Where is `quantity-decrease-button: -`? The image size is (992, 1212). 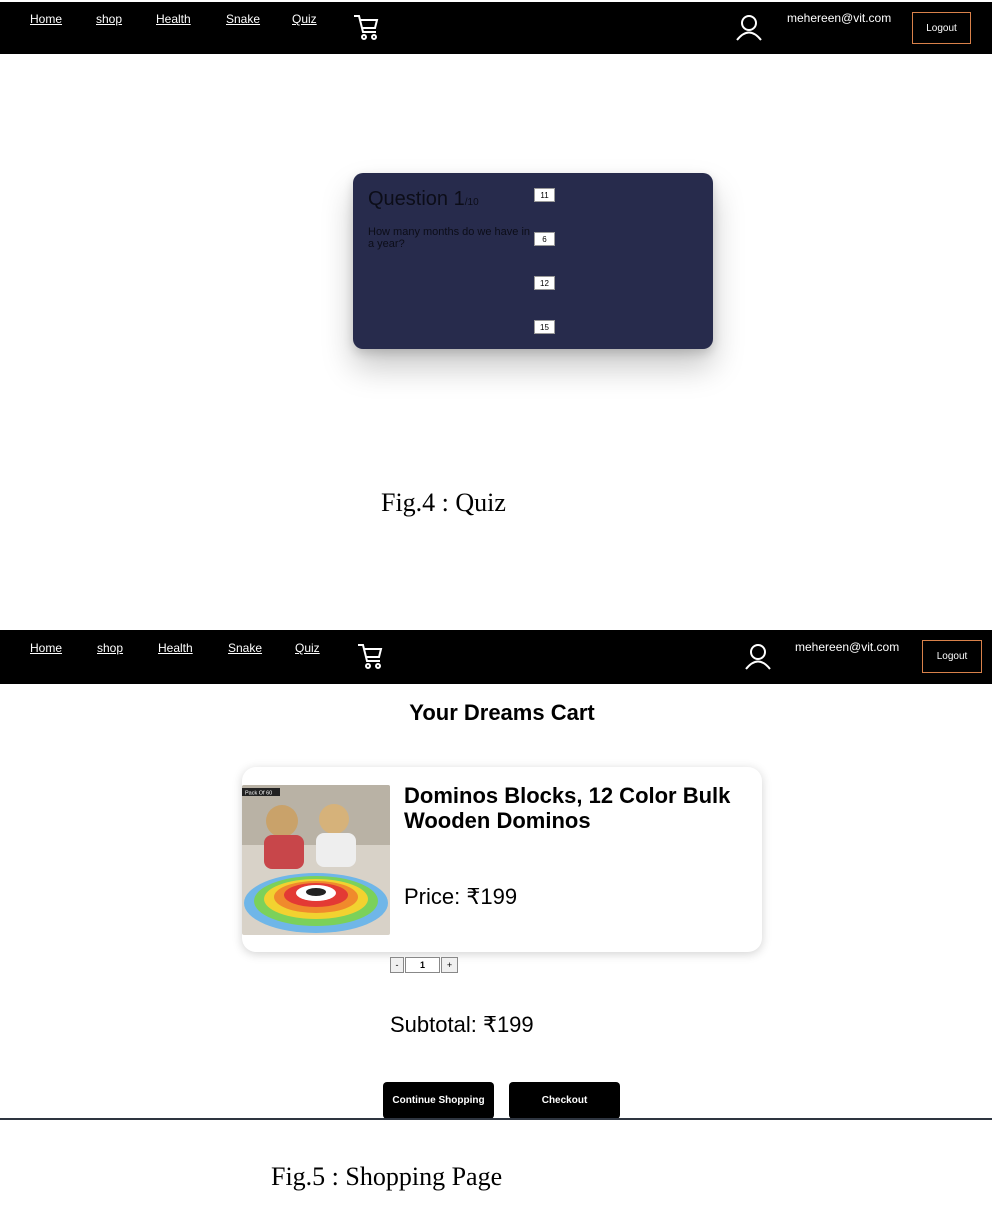 quantity-decrease-button: - is located at coordinates (397, 965).